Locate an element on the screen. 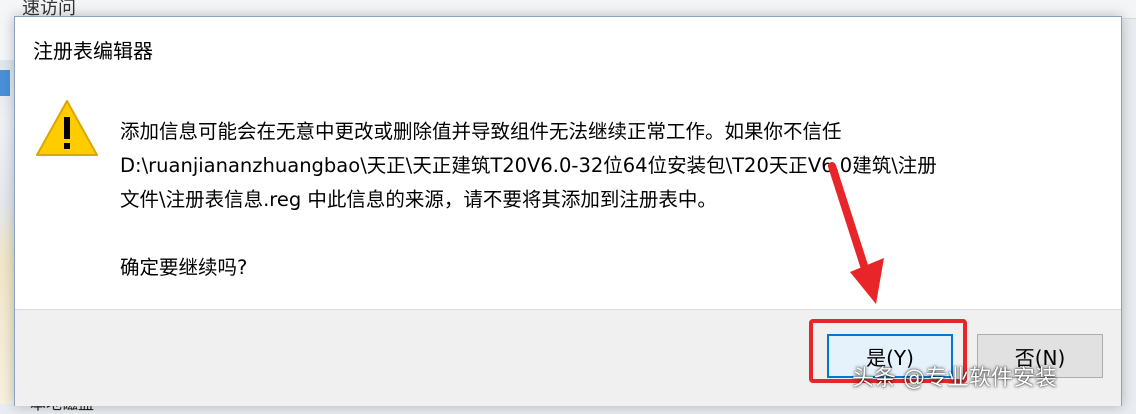 This screenshot has width=1136, height=414. message-line: 文件\注册表信息.reg 中此信息的来源，请不要将其添加到注册表中。 is located at coordinates (418, 199).